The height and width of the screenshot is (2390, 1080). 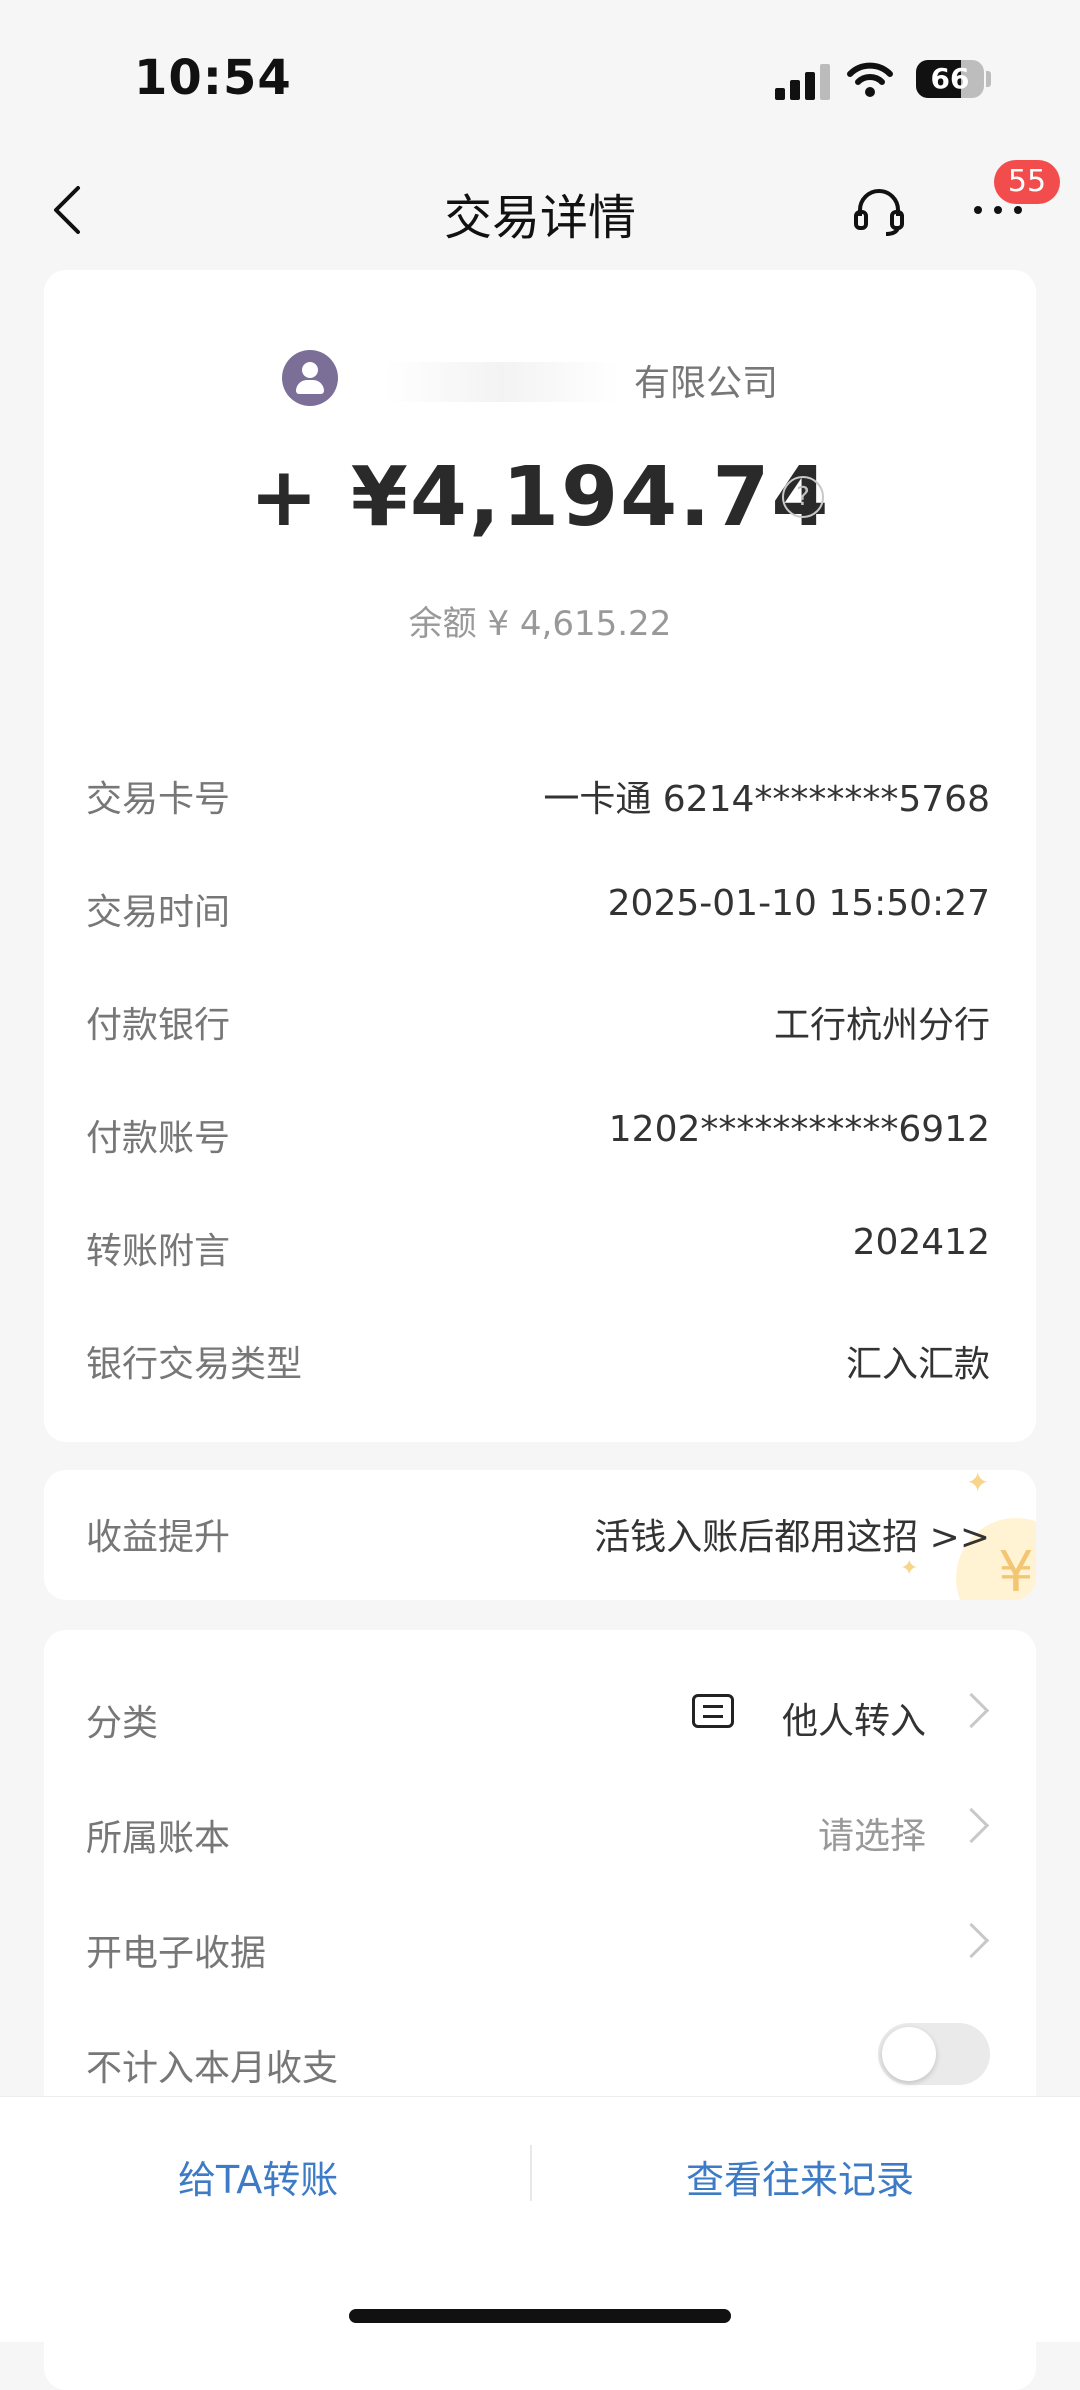 I want to click on e-receipt-row: 开电子收据, so click(x=538, y=1943).